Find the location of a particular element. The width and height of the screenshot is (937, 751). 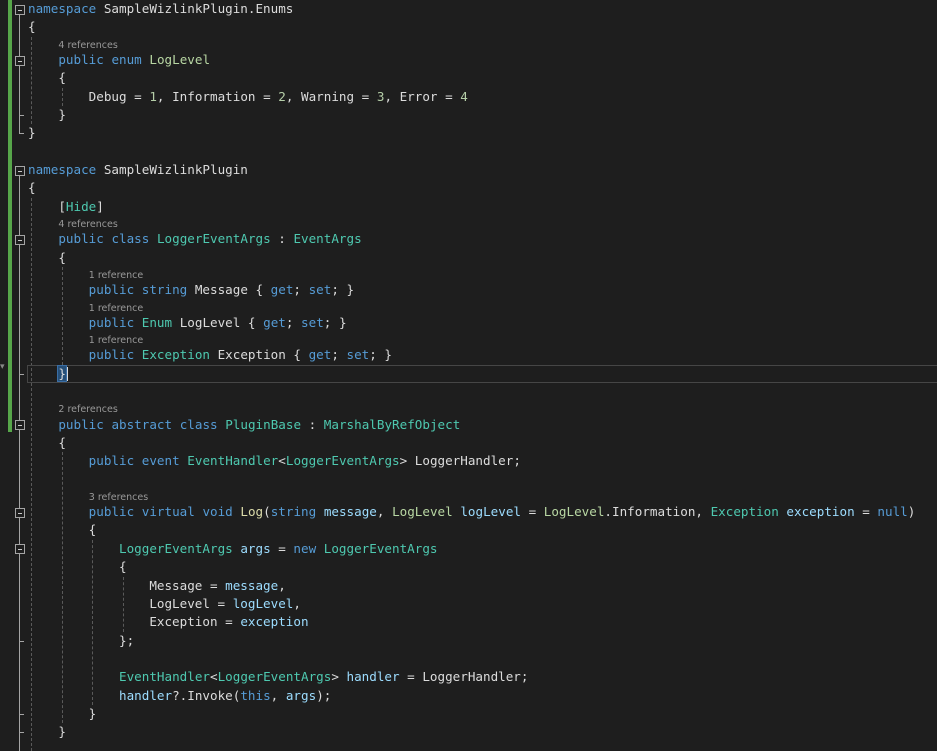

code-line: public enum LogLevel is located at coordinates (482, 60).